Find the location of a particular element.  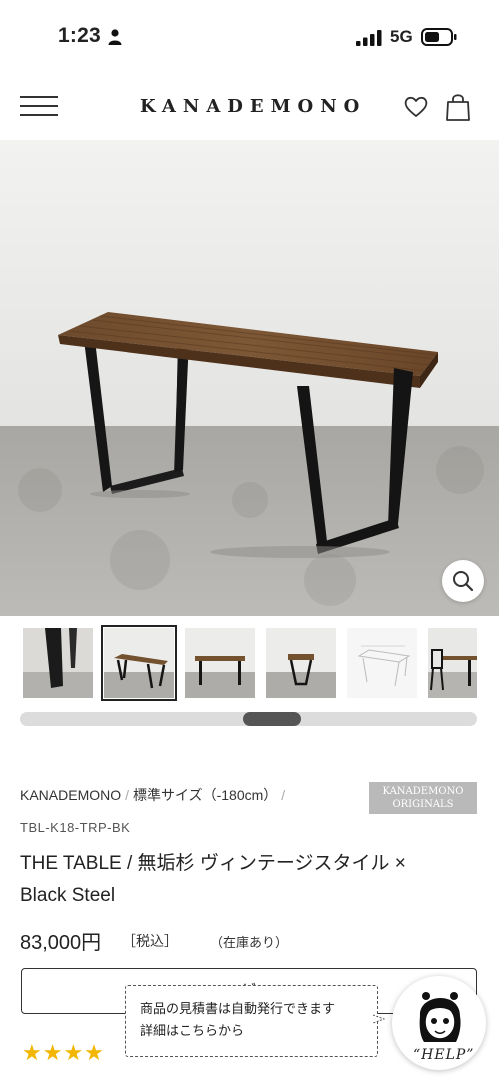

badge-line-2: ORIGINALS is located at coordinates (423, 804).